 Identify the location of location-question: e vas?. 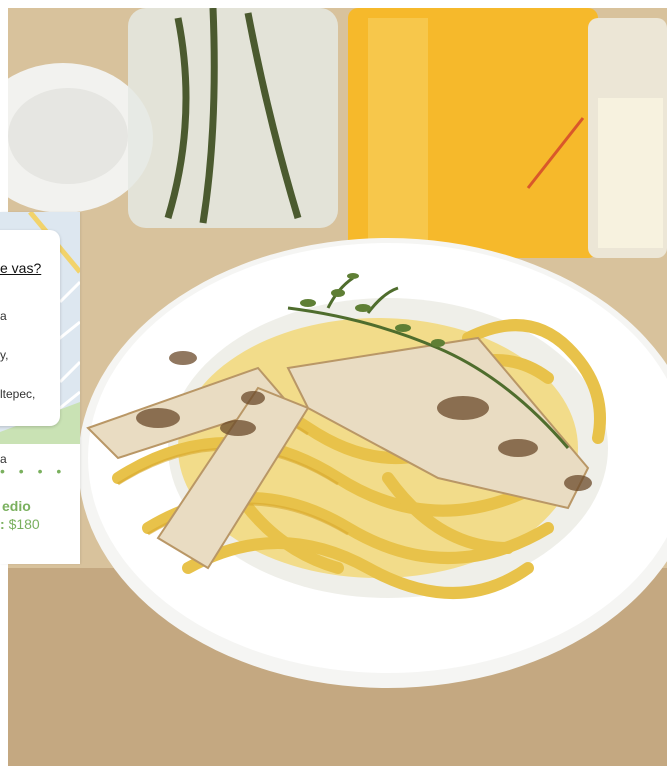
(20, 268).